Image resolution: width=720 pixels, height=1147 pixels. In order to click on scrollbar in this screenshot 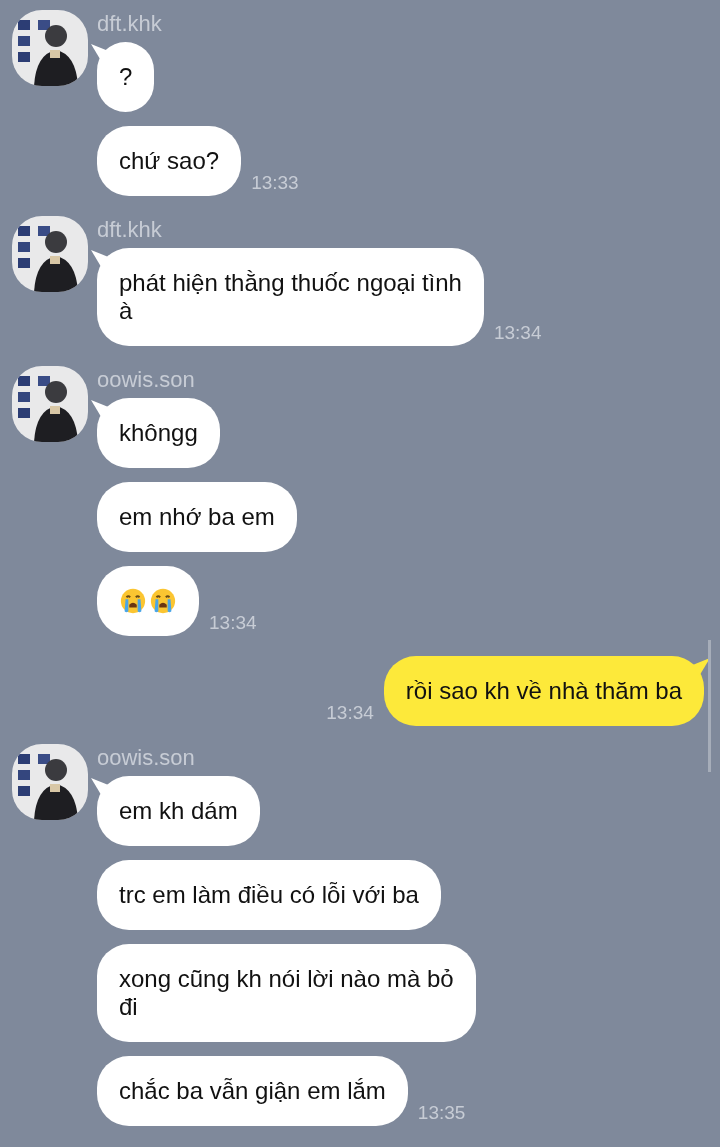, I will do `click(709, 706)`.